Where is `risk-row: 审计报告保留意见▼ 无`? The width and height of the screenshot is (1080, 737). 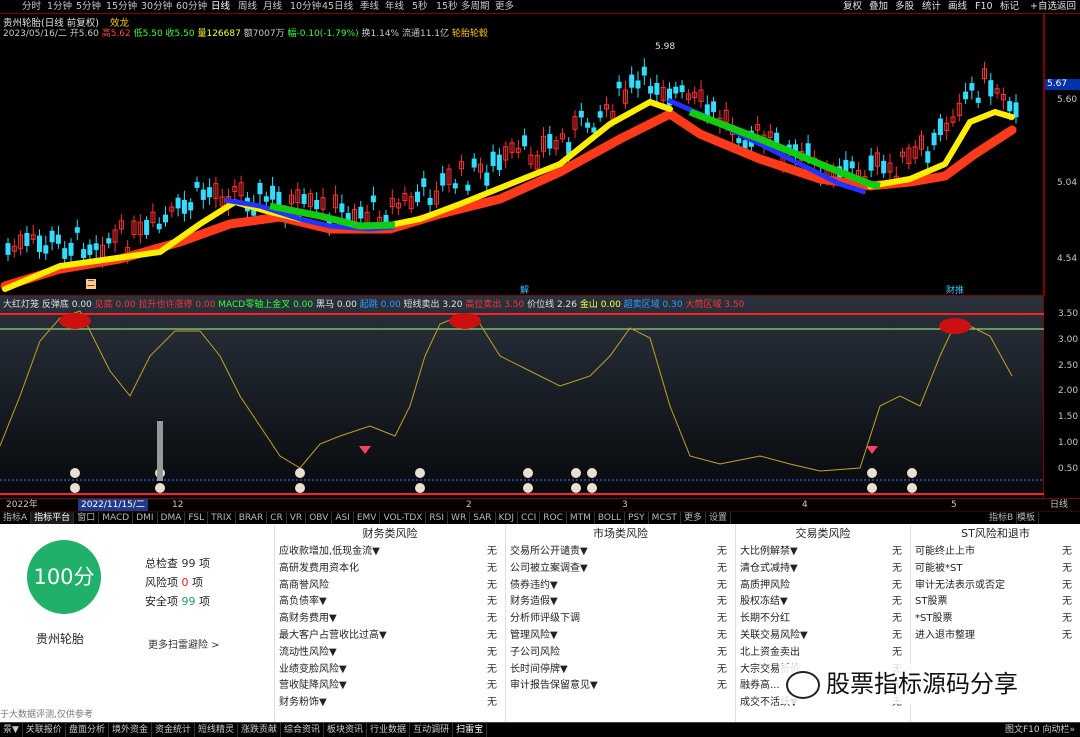
risk-row: 审计报告保留意见▼ 无 is located at coordinates (620, 686).